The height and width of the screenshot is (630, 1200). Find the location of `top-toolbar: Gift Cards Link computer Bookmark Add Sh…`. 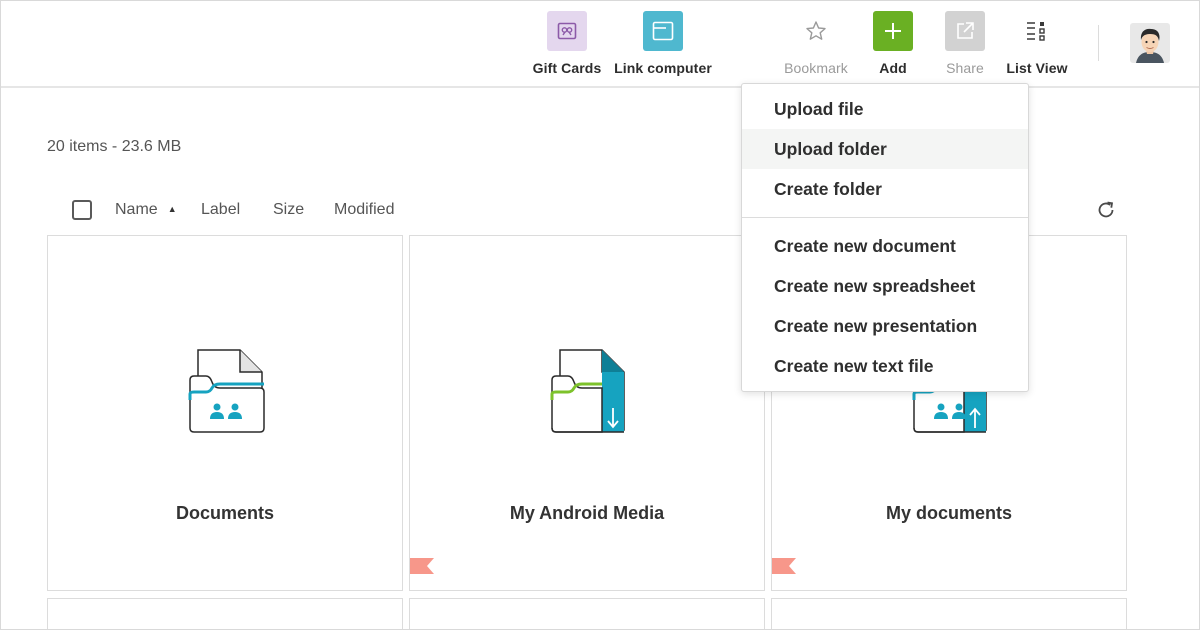

top-toolbar: Gift Cards Link computer Bookmark Add Sh… is located at coordinates (600, 44).